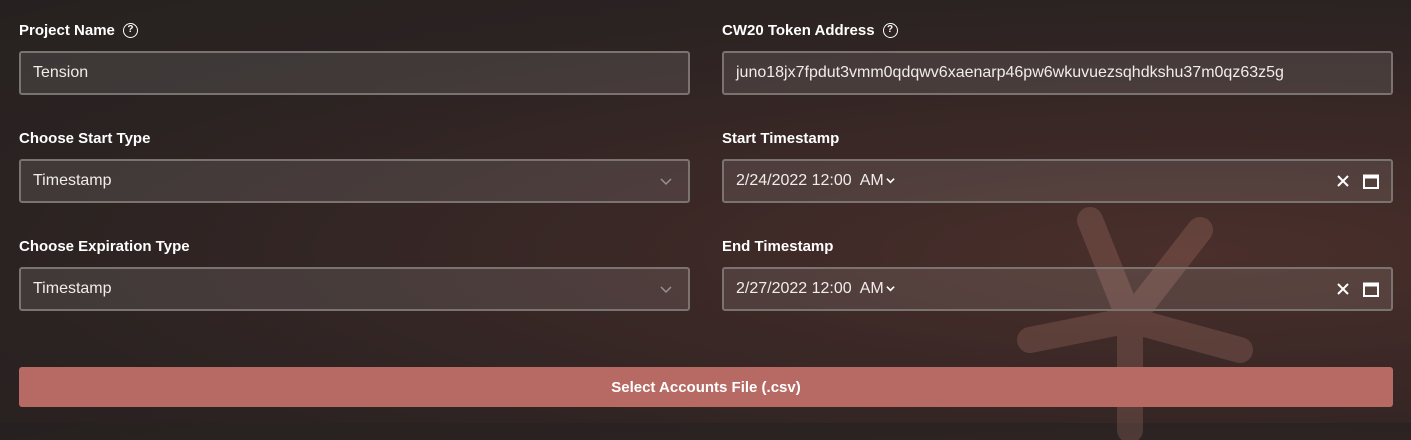 Image resolution: width=1411 pixels, height=440 pixels. What do you see at coordinates (104, 246) in the screenshot?
I see `expiration-type-label: Choose Expiration Type` at bounding box center [104, 246].